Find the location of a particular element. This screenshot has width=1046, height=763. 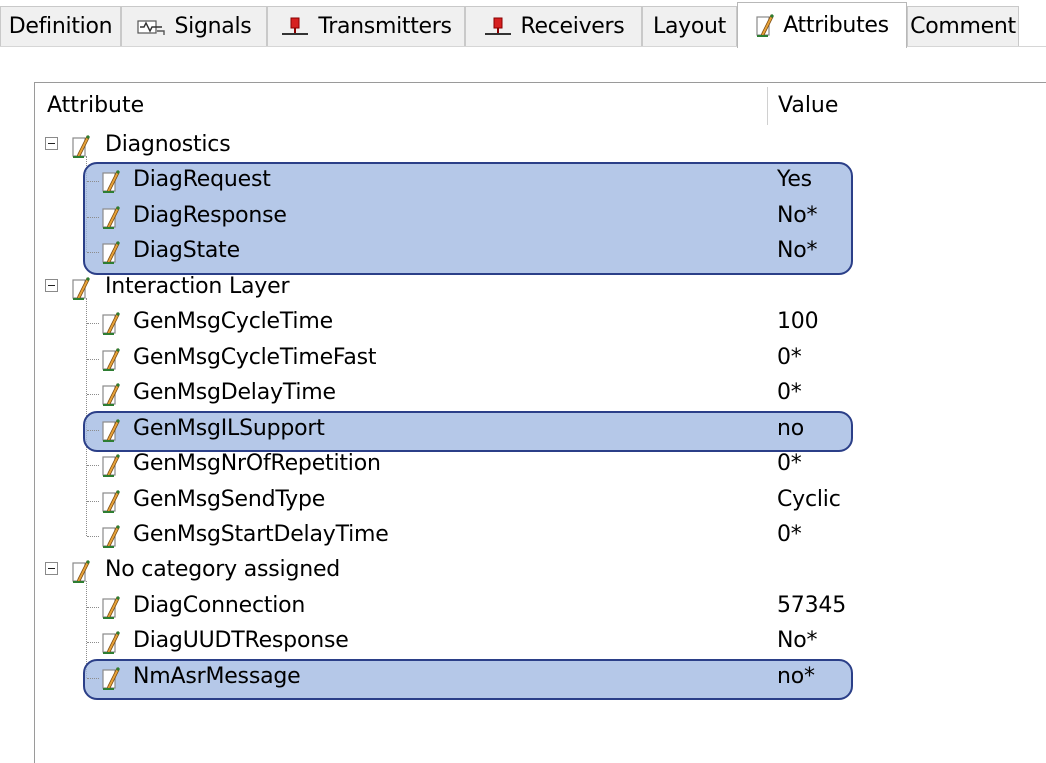

transmitter-node-icon is located at coordinates (295, 27).